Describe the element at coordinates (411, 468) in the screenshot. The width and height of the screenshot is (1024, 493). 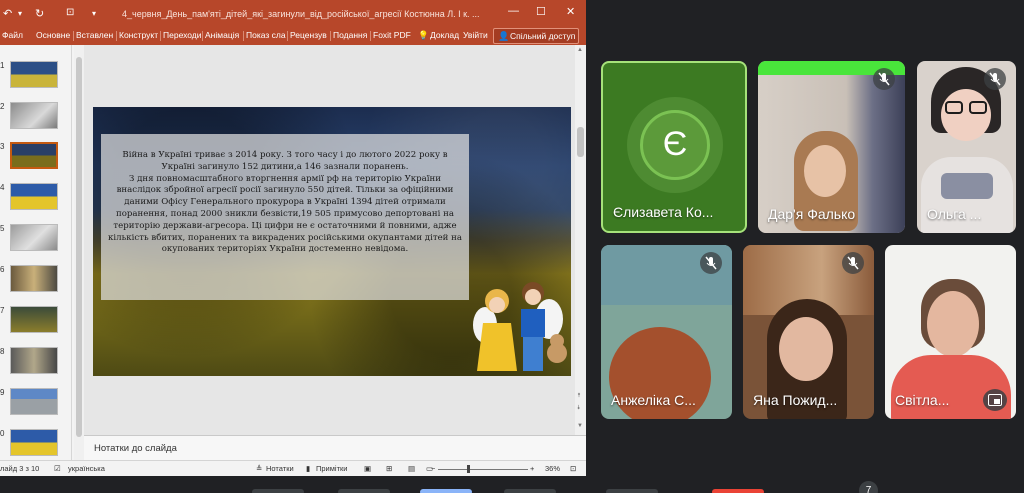
I see `reading-view-icon: ▤` at that location.